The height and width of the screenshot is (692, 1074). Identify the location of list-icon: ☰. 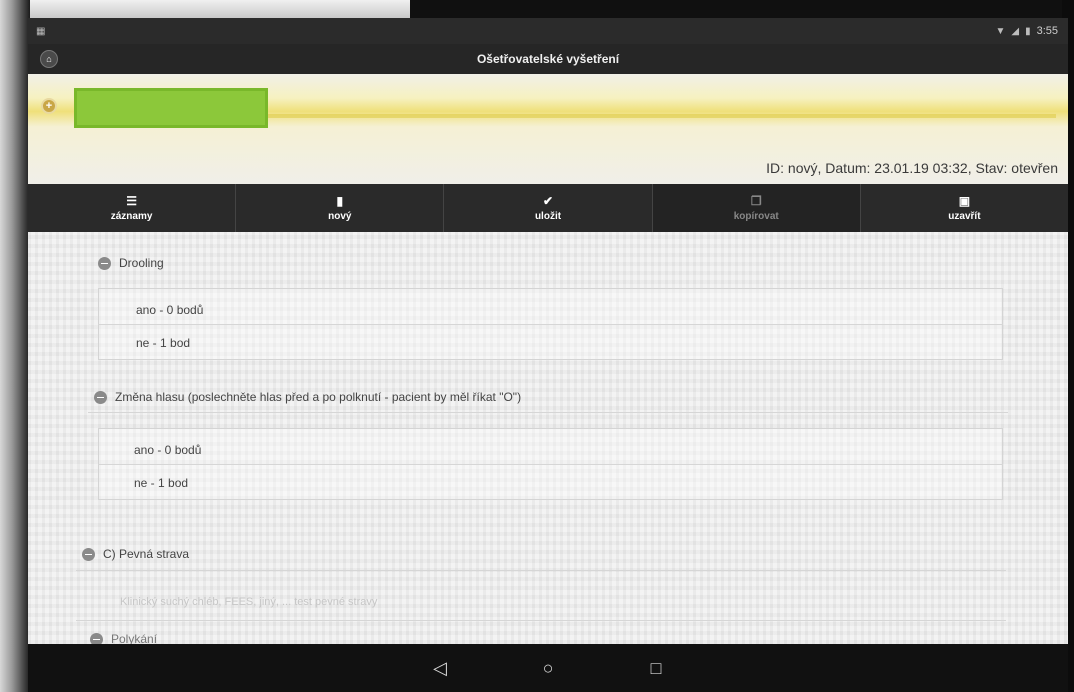
(131, 201).